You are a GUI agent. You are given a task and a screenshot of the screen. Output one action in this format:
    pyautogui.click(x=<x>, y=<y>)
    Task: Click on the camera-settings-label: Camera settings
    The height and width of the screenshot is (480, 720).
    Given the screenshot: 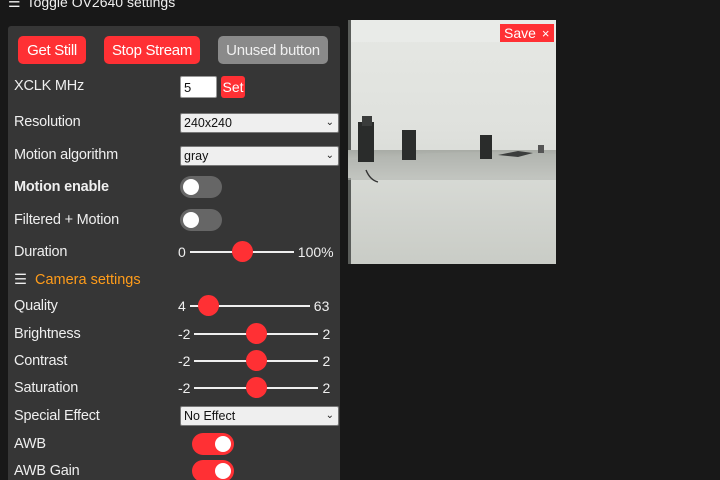 What is the action you would take?
    pyautogui.click(x=88, y=280)
    